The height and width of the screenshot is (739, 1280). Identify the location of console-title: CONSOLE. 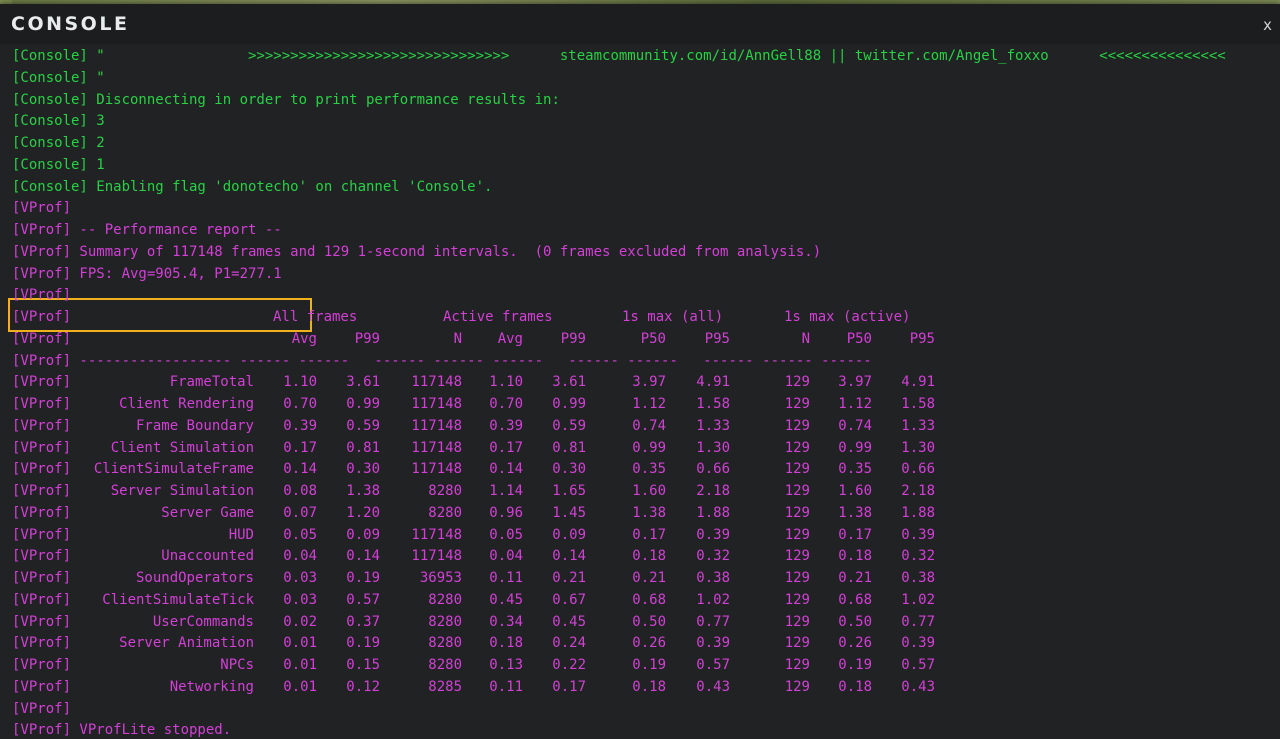
(70, 24).